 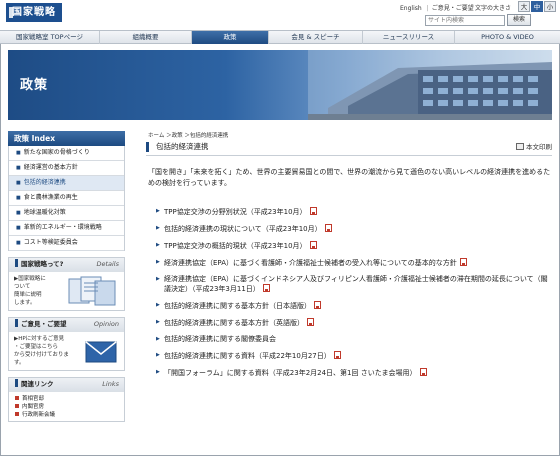 I want to click on related-links-list: 首相官邸 内閣官房 行政刷新会議, so click(x=66, y=406).